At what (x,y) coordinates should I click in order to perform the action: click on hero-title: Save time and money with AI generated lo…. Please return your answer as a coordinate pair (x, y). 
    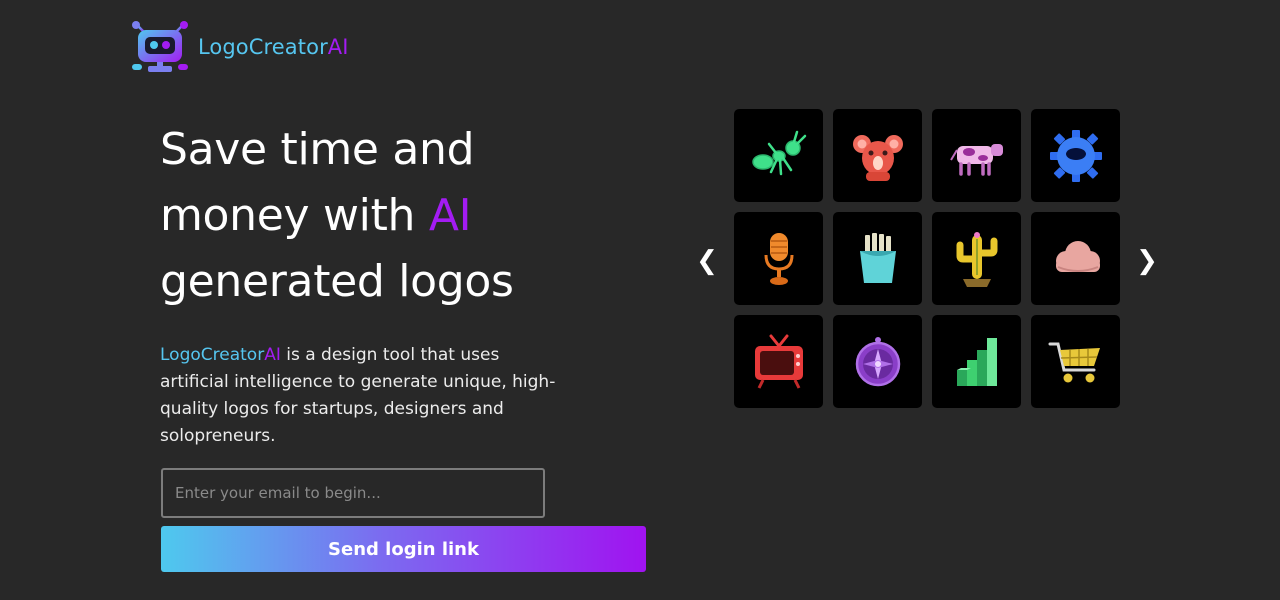
    Looking at the image, I should click on (395, 216).